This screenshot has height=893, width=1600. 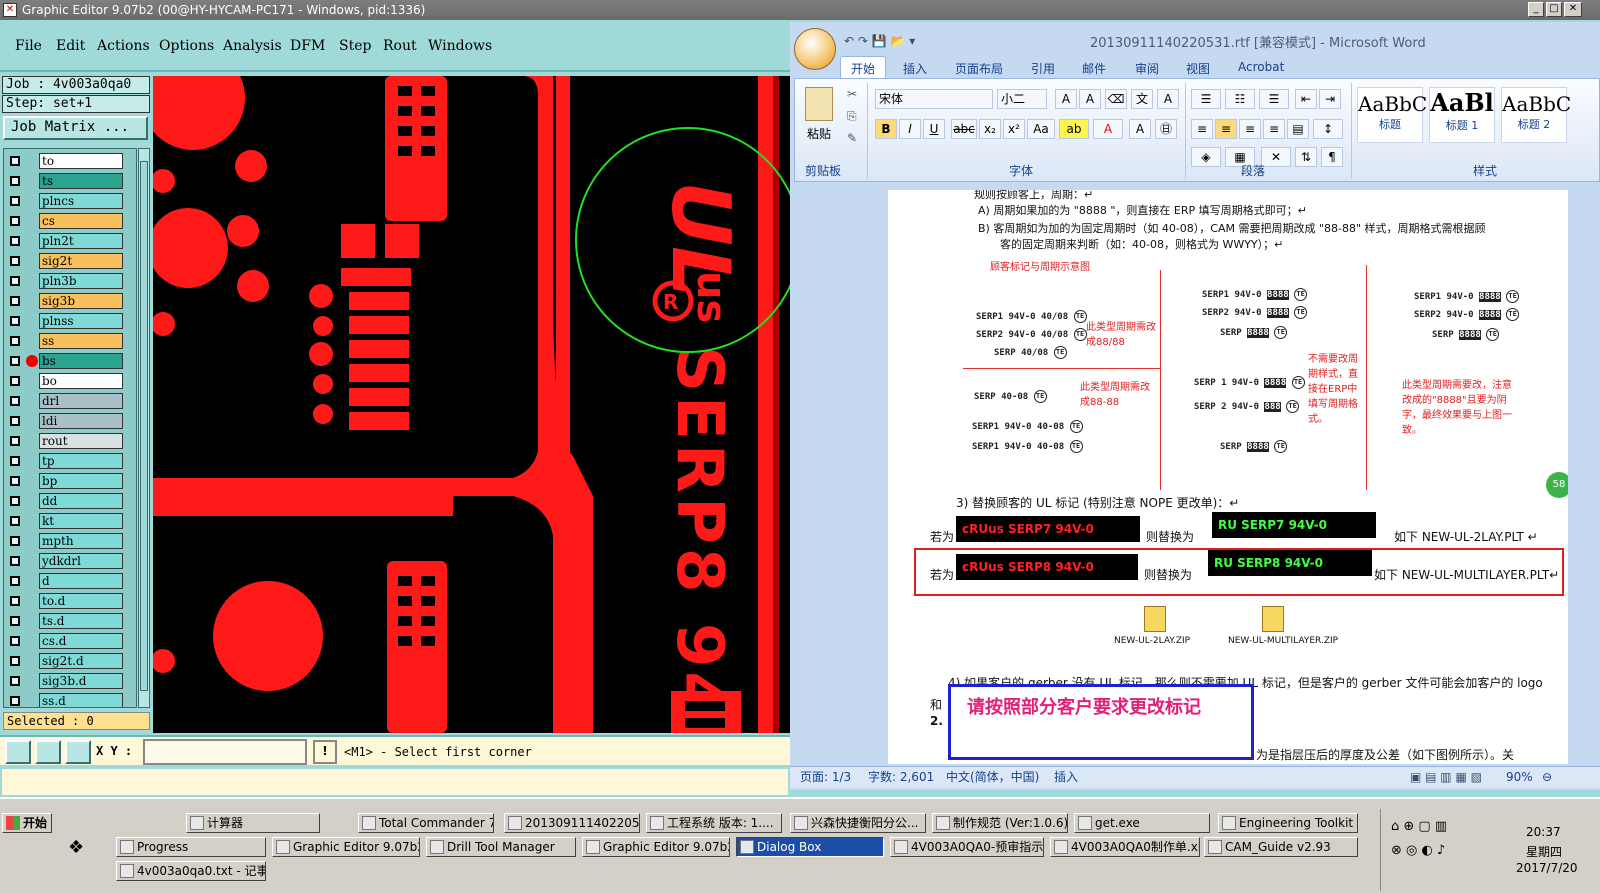 I want to click on layer-row: bp, so click(x=70, y=481).